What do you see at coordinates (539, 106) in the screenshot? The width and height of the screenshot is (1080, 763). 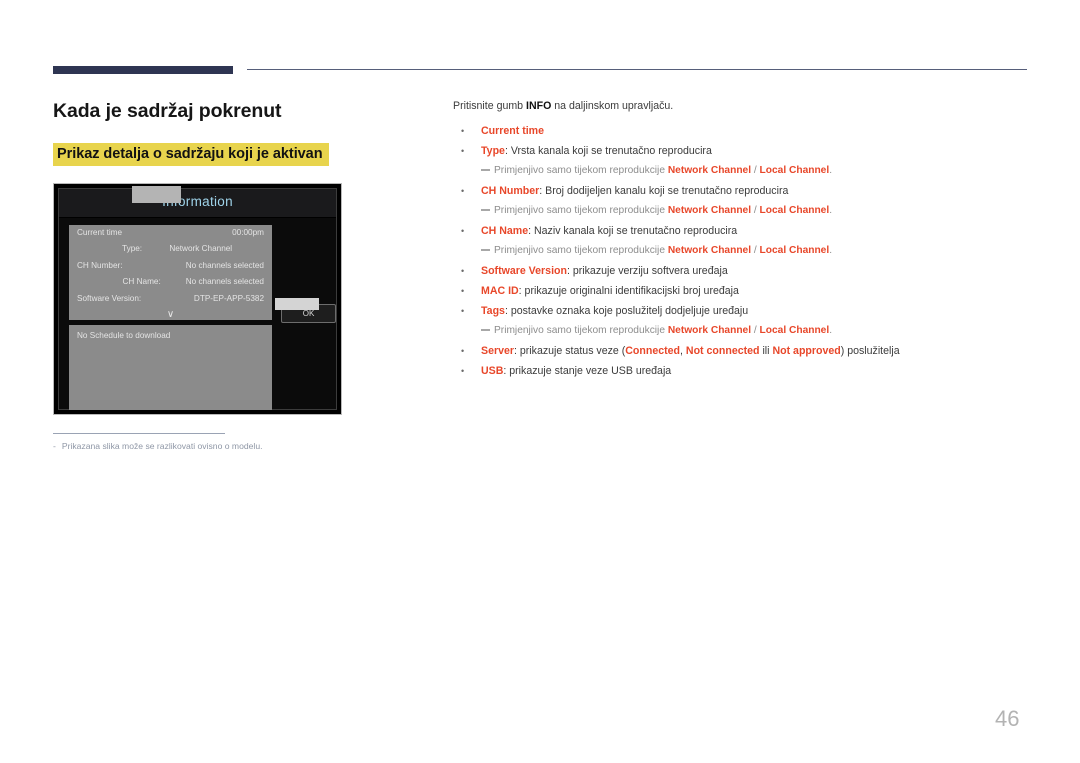 I see `info-button-keyword: INFO` at bounding box center [539, 106].